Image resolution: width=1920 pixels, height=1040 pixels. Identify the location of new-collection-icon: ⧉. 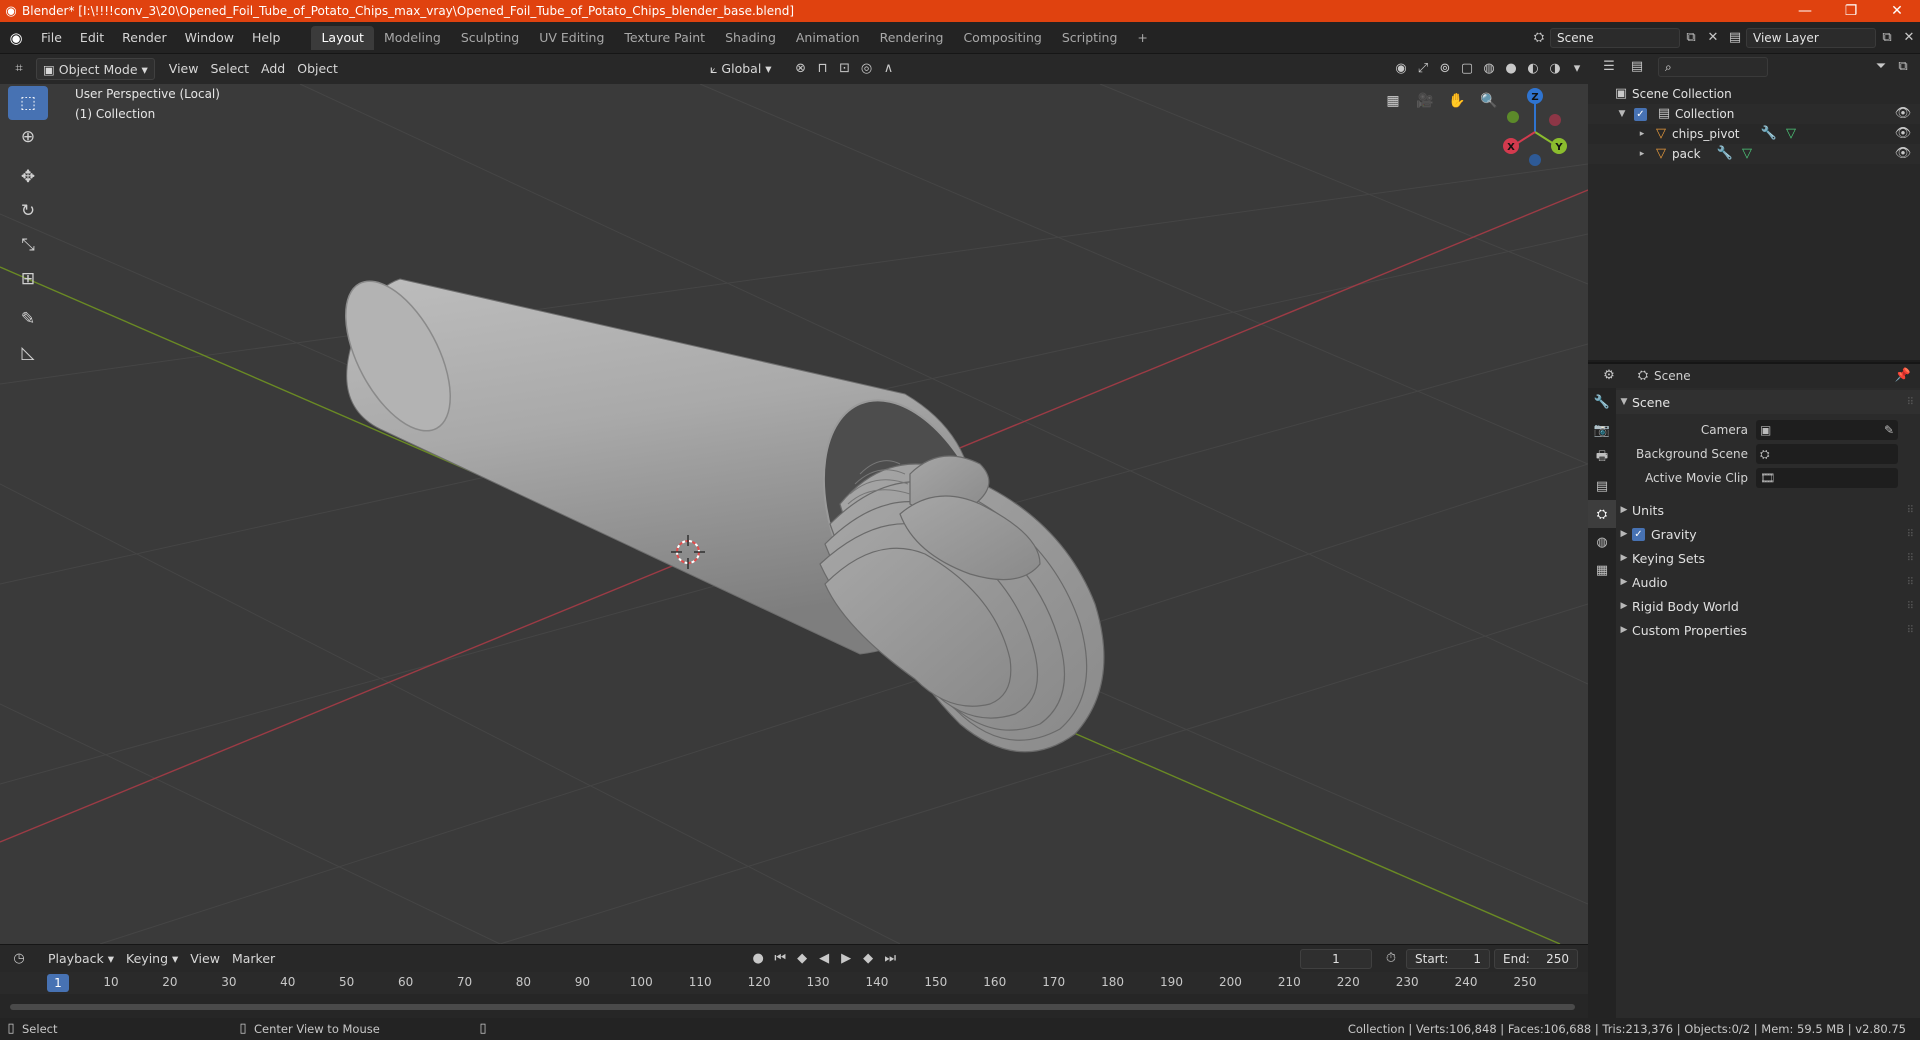
(1903, 67).